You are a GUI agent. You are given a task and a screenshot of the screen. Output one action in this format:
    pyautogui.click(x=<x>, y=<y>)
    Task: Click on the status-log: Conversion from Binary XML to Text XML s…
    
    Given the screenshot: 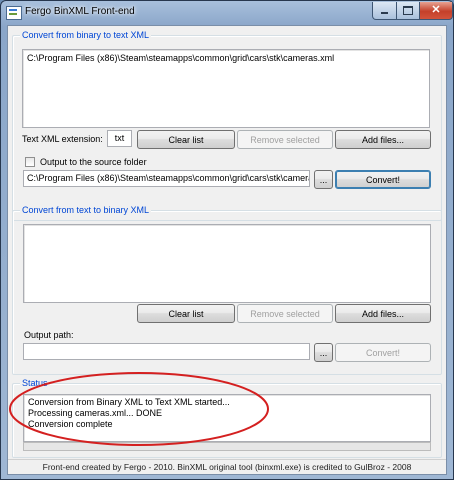 What is the action you would take?
    pyautogui.click(x=227, y=418)
    